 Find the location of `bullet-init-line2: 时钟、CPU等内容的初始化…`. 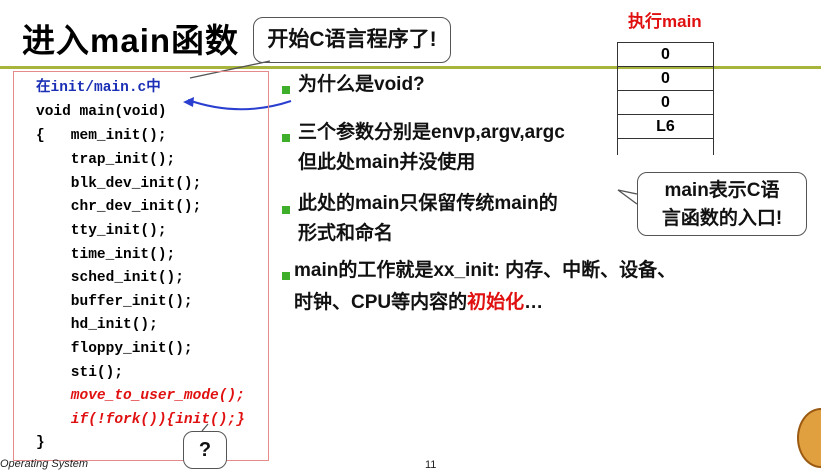

bullet-init-line2: 时钟、CPU等内容的初始化… is located at coordinates (418, 303).